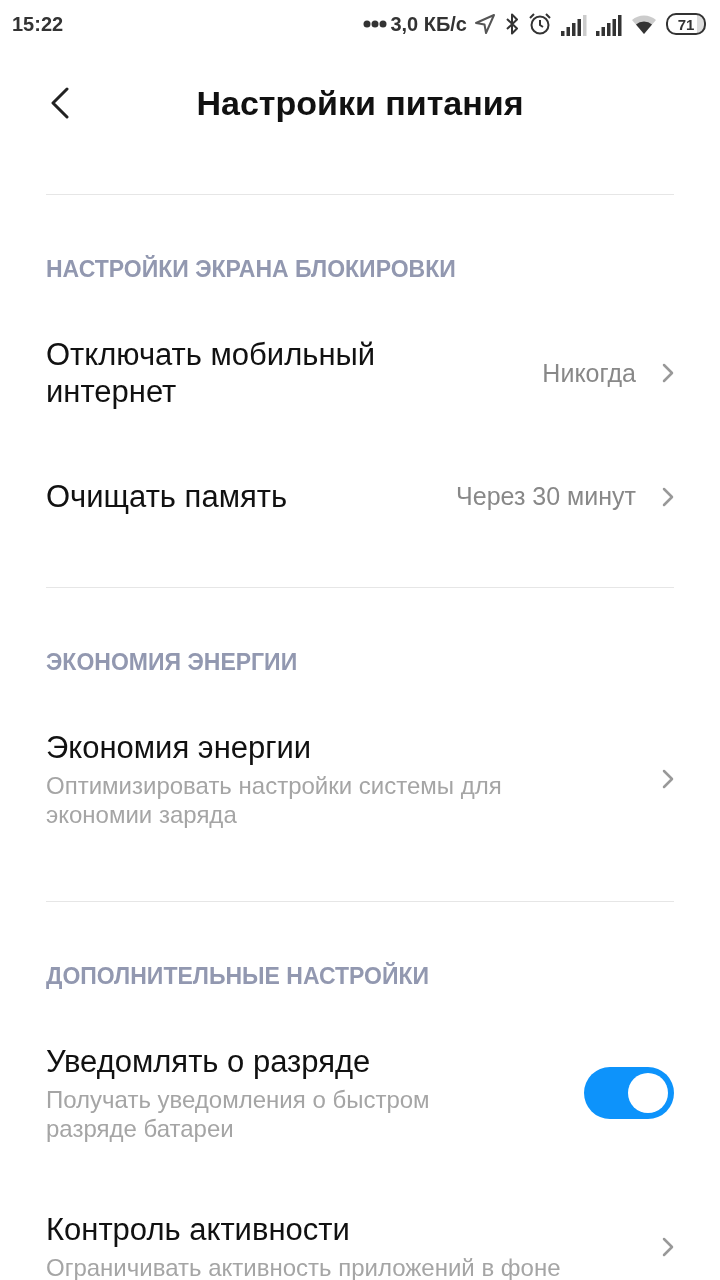 Image resolution: width=720 pixels, height=1280 pixels. I want to click on section-header: ДОПОЛНИТЕЛЬНЫЕ НАСТРОЙКИ, so click(238, 976).